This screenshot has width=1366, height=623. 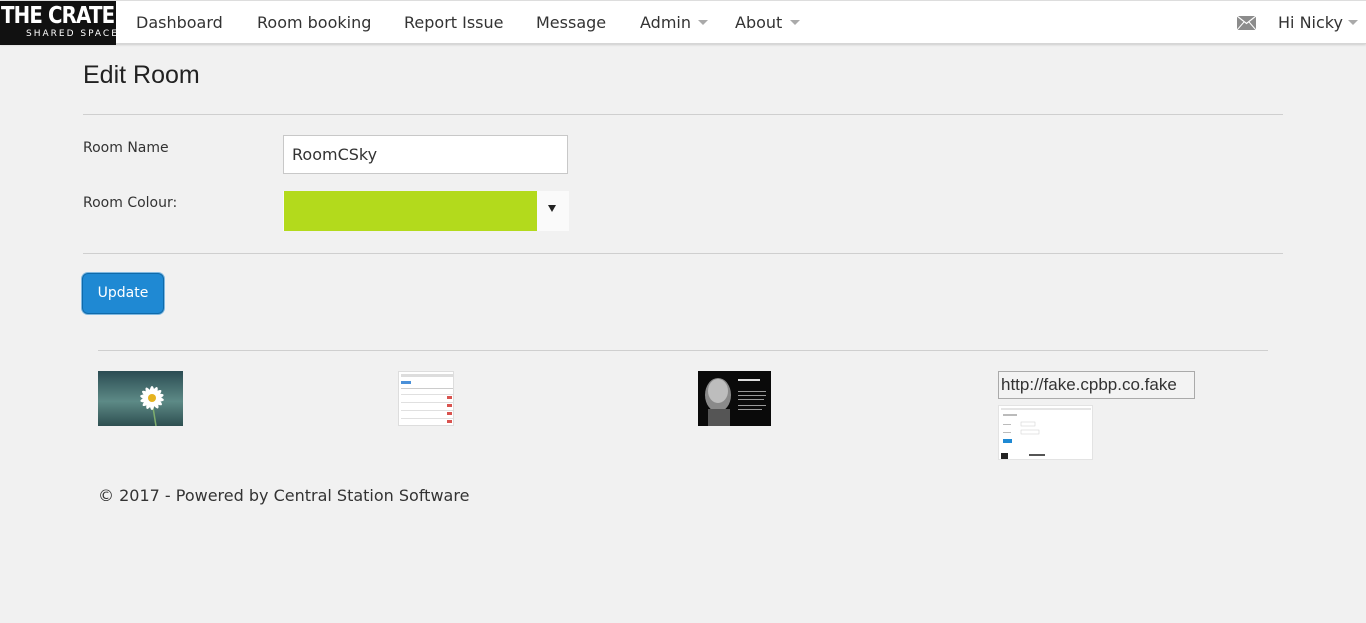 I want to click on room-name-label: Room Name, so click(x=126, y=148).